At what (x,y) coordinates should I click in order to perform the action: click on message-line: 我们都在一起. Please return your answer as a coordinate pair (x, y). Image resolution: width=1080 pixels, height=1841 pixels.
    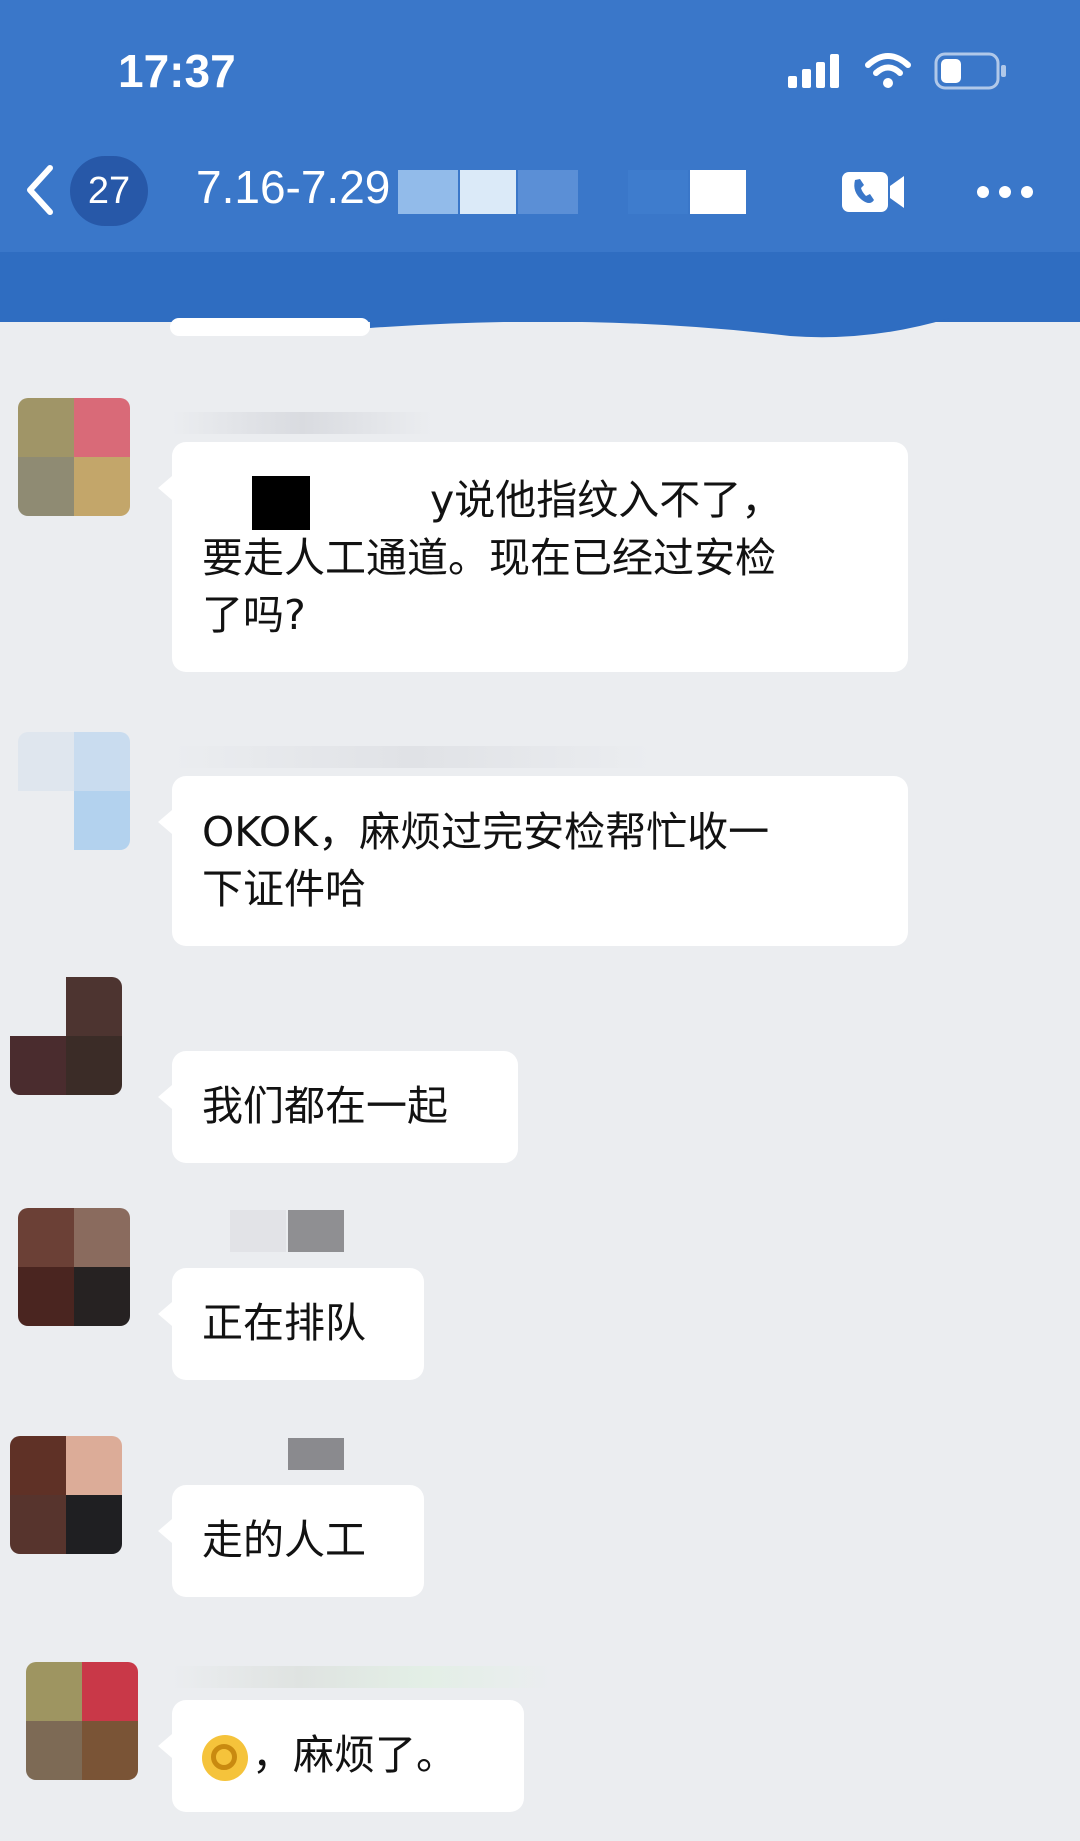
    Looking at the image, I should click on (325, 1106).